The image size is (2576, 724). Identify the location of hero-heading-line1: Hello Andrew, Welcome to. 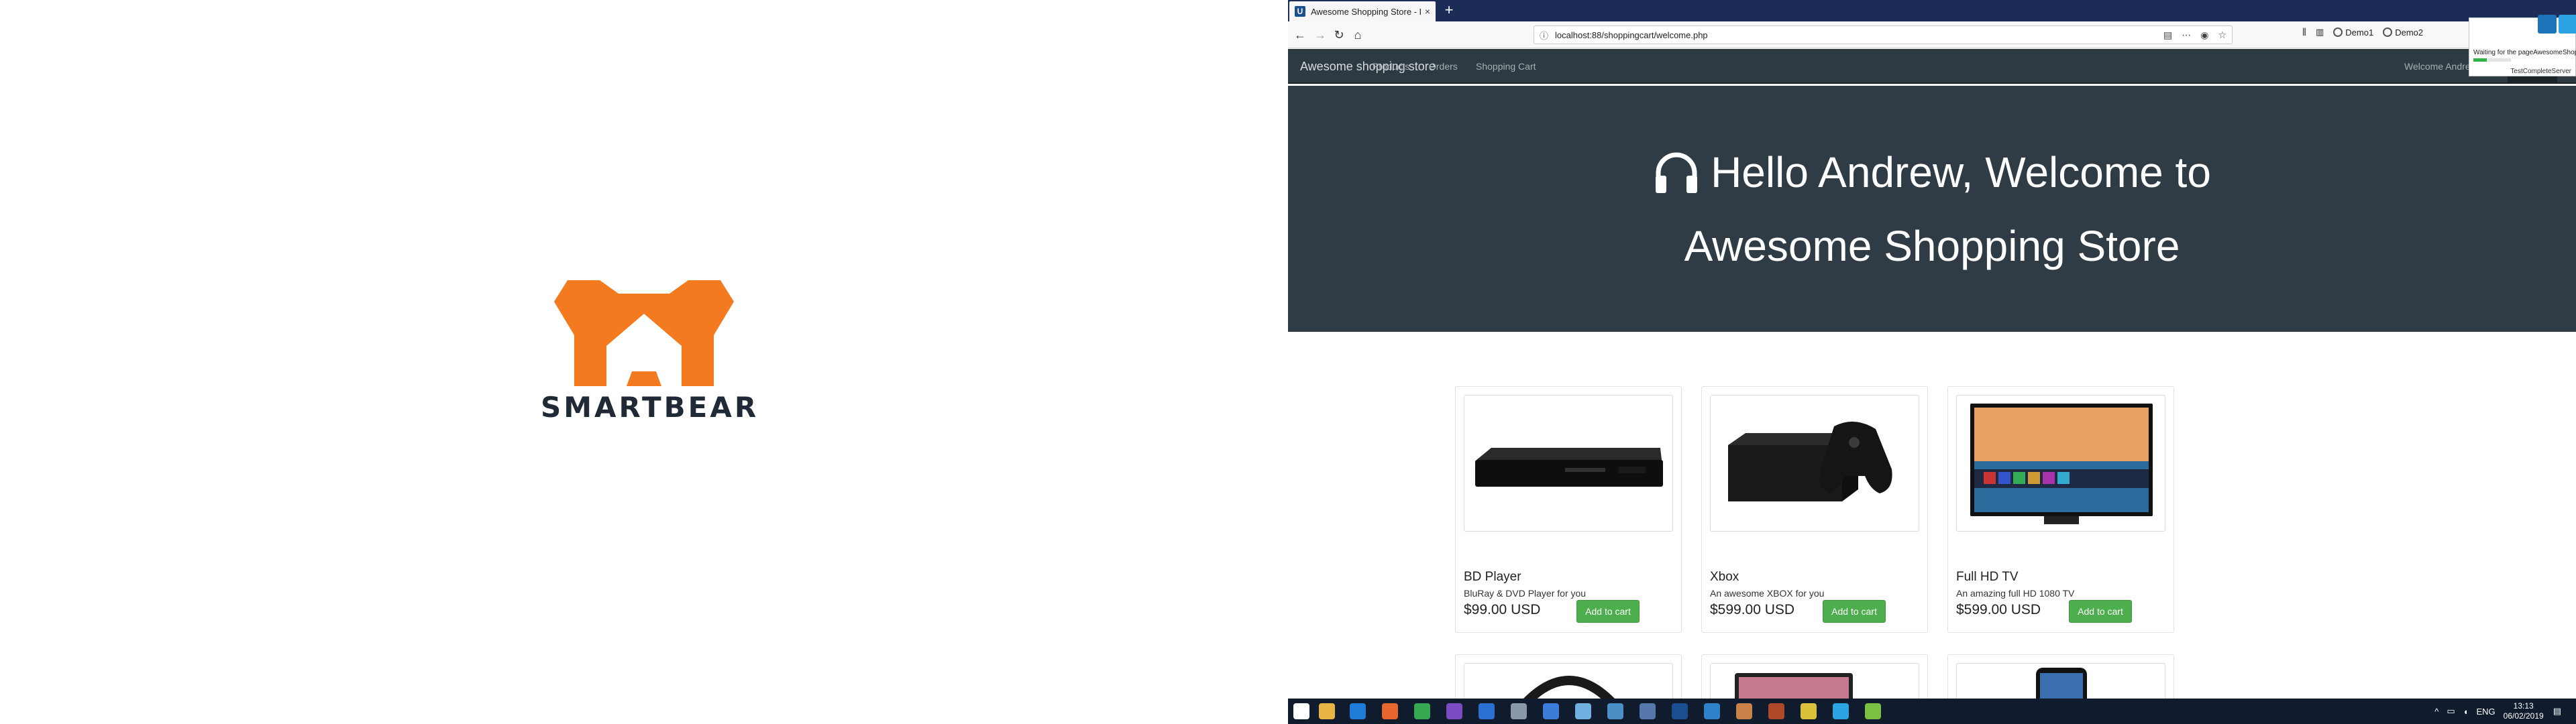
(1961, 172).